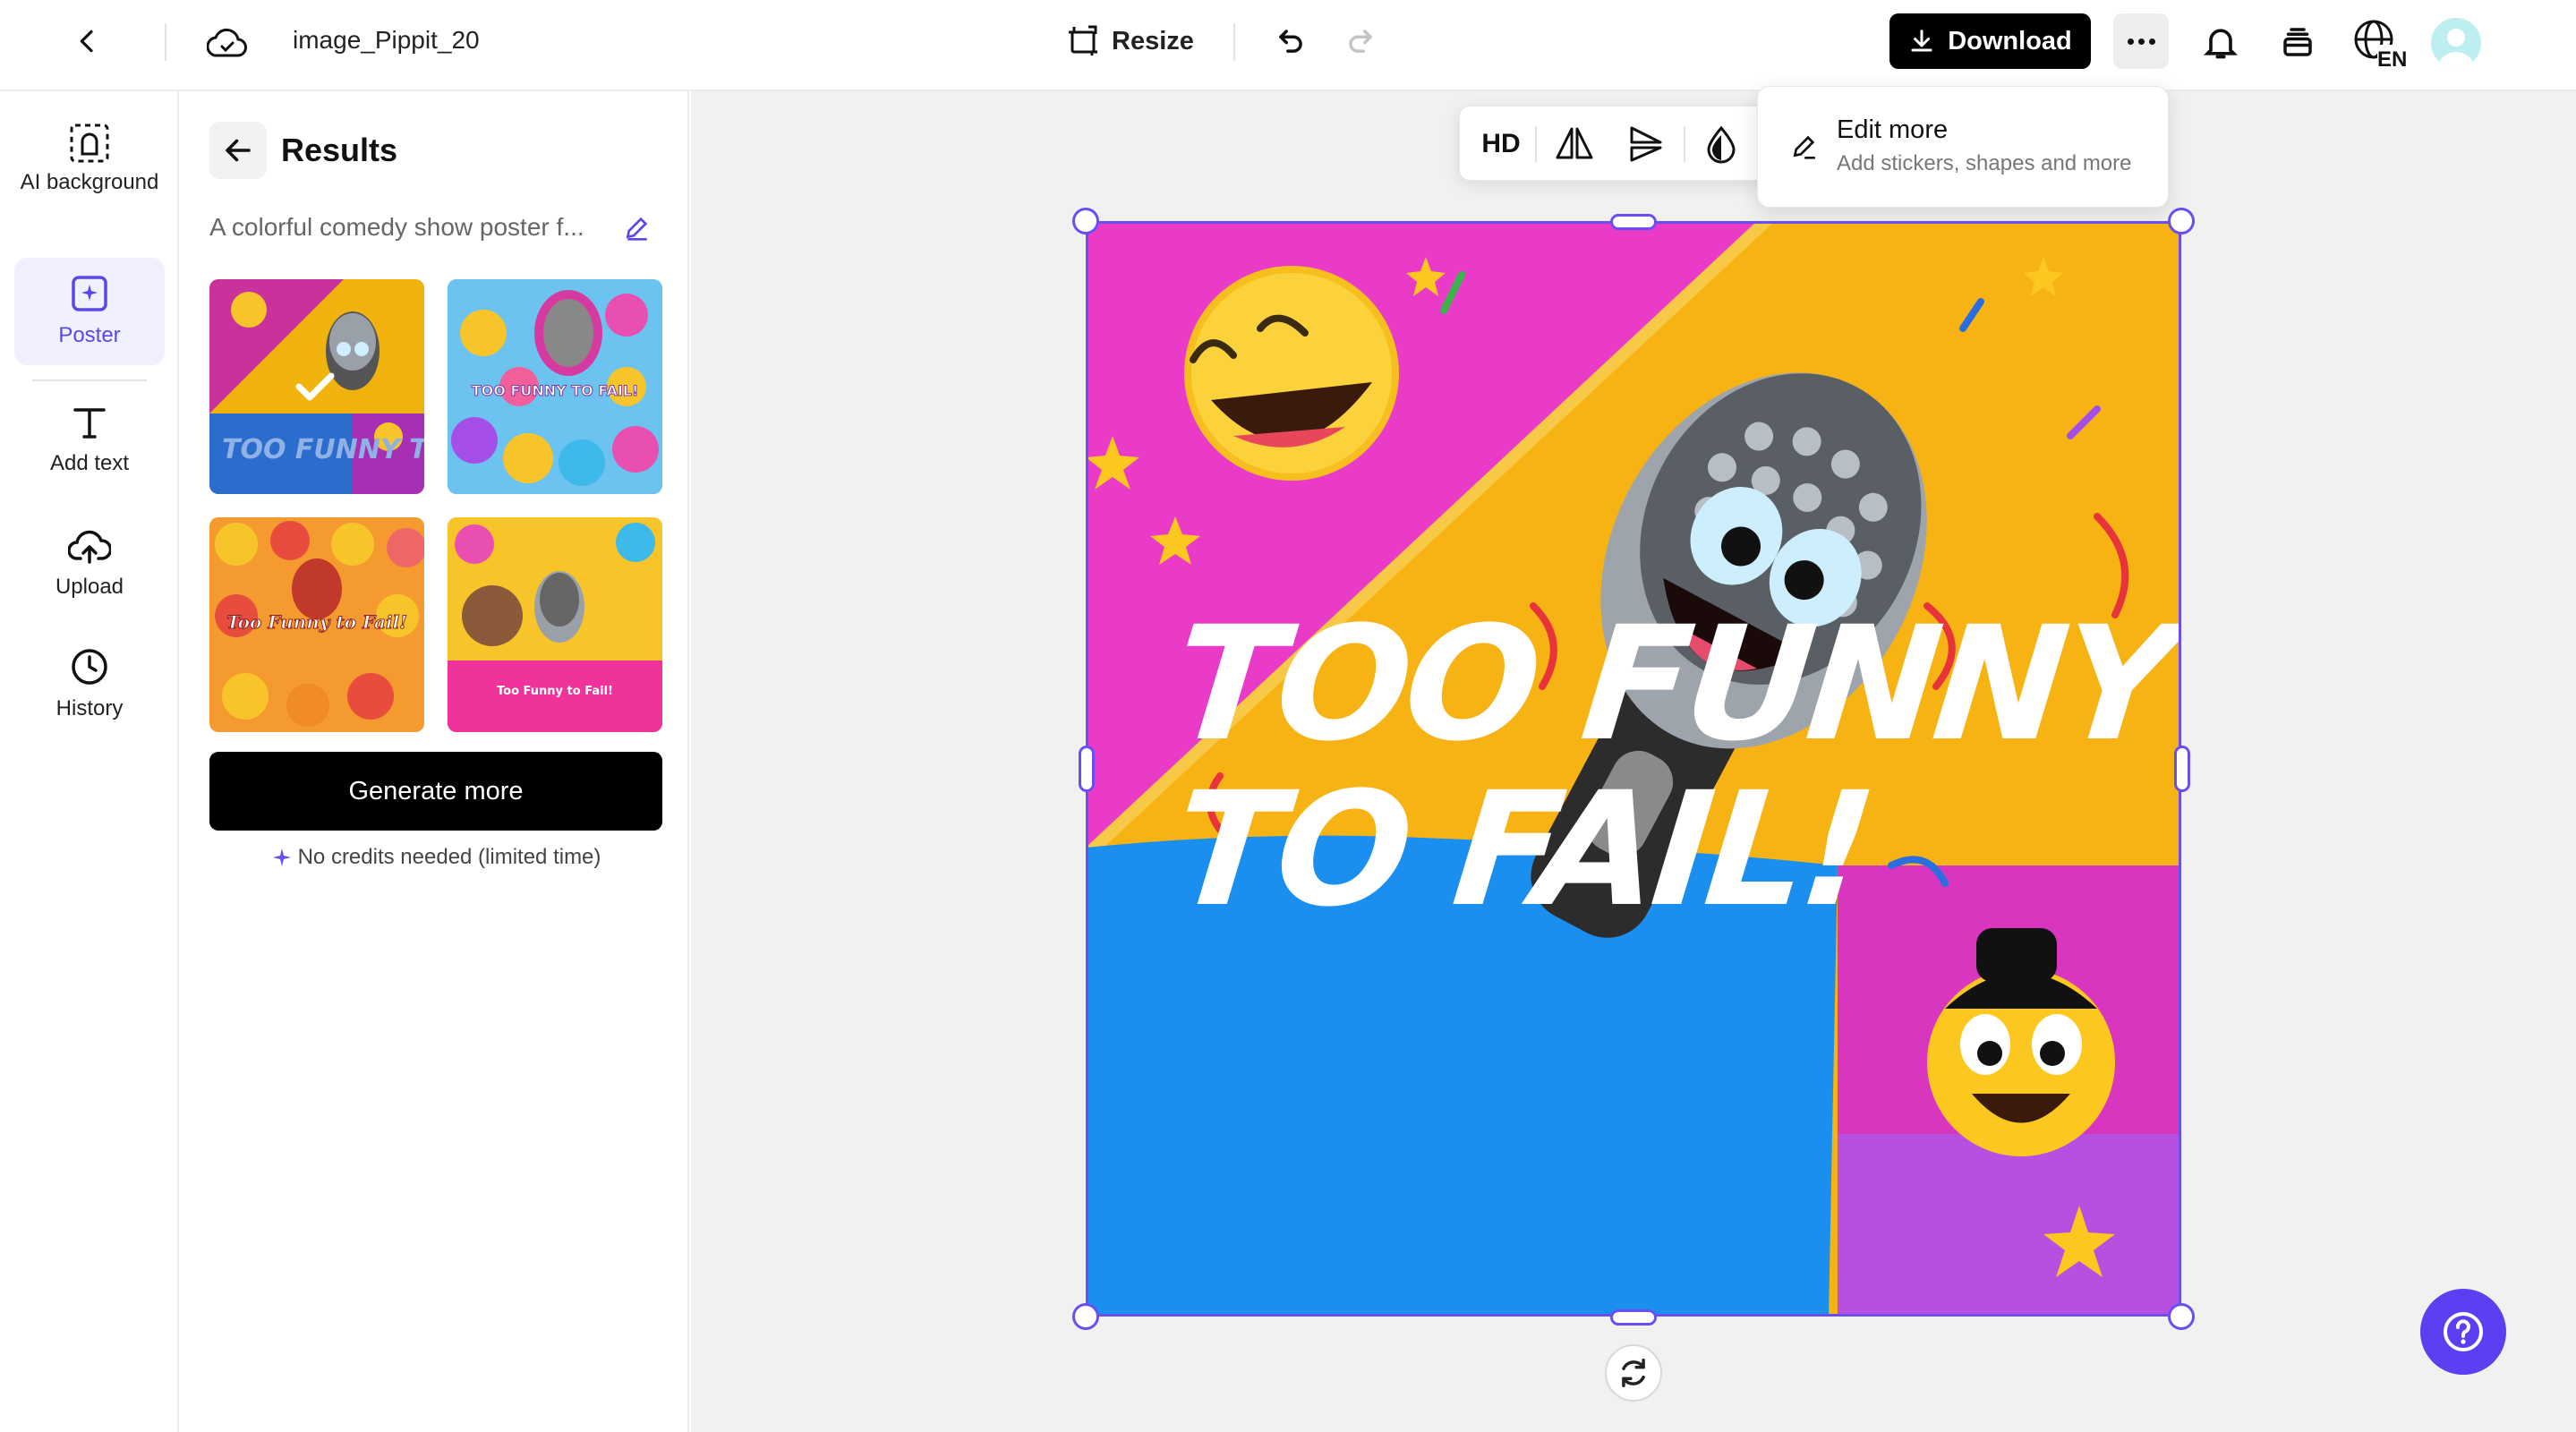 This screenshot has height=1432, width=2576. I want to click on rail-label: AI background, so click(89, 182).